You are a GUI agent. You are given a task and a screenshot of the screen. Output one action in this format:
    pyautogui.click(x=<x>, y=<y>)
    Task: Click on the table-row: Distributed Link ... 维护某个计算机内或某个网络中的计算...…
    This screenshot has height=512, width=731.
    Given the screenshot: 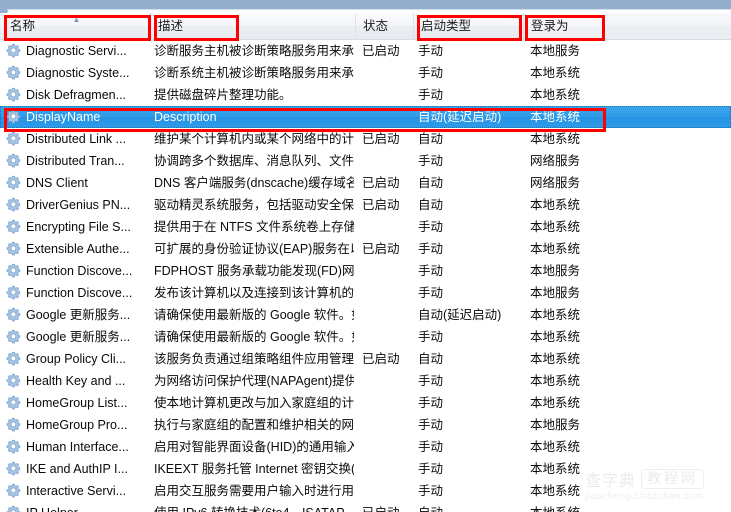 What is the action you would take?
    pyautogui.click(x=365, y=139)
    